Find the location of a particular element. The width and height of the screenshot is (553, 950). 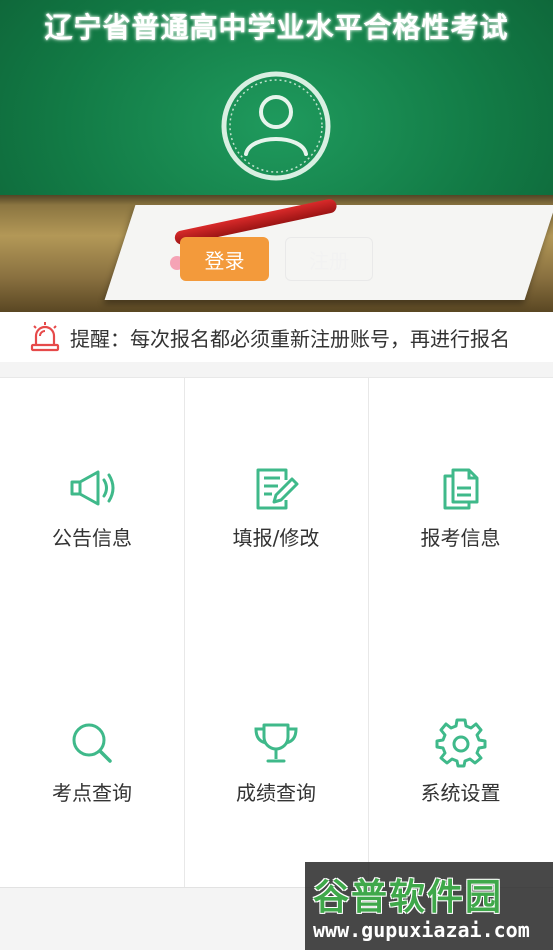

gear-icon is located at coordinates (460, 743).